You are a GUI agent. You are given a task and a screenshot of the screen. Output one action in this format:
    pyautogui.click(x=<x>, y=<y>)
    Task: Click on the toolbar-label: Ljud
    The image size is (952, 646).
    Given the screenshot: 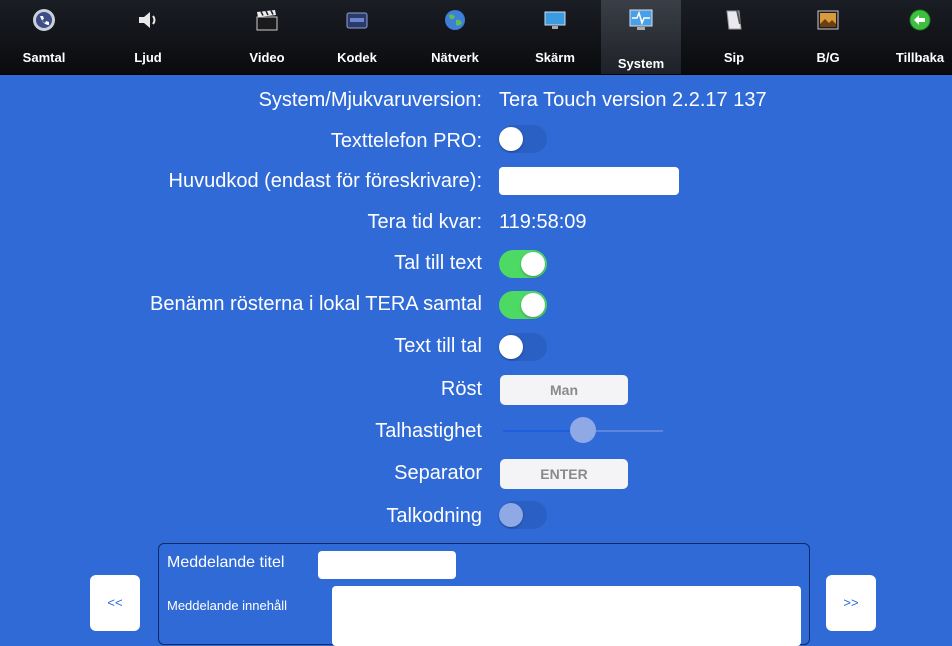 What is the action you would take?
    pyautogui.click(x=148, y=57)
    